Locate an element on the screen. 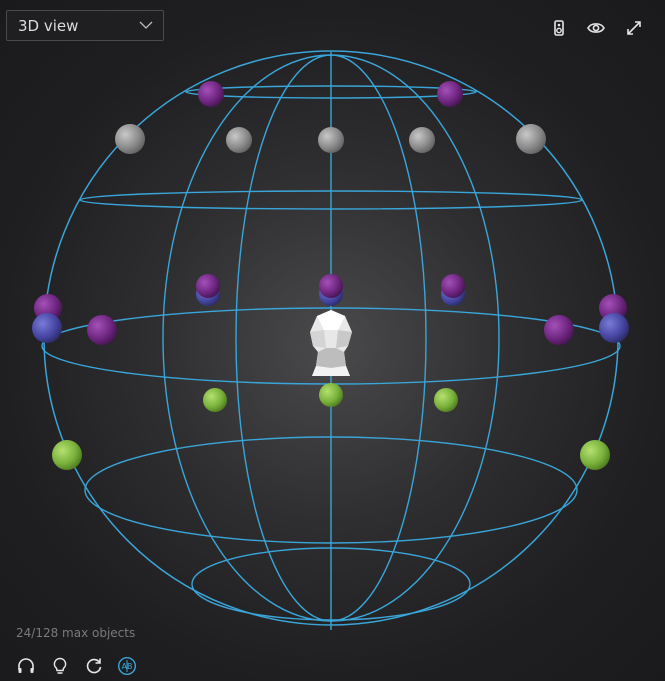 The height and width of the screenshot is (681, 665). object-count-status: 24/128 max objects is located at coordinates (76, 633).